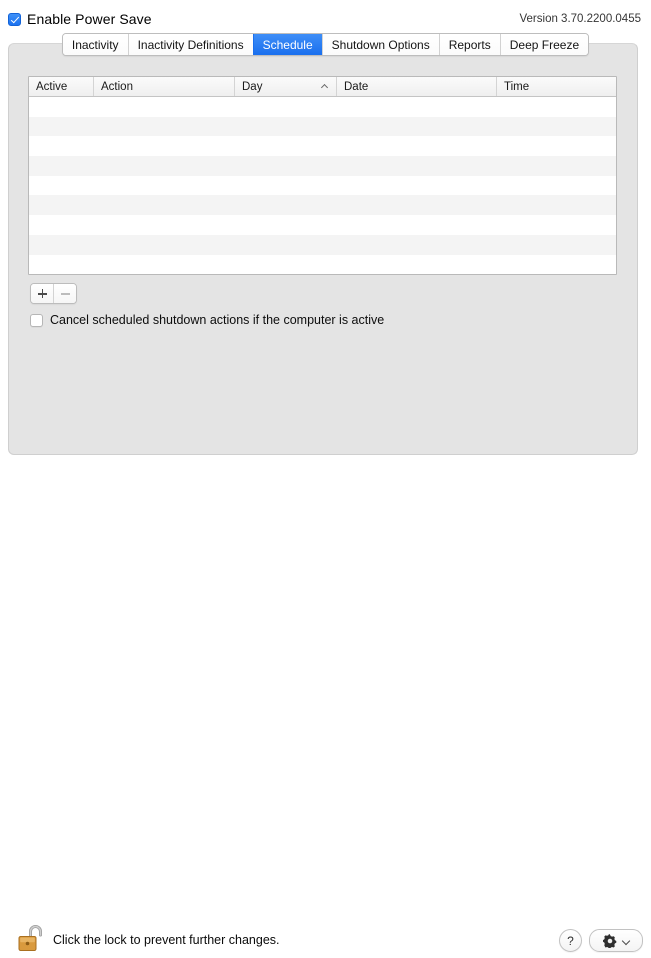  Describe the element at coordinates (14, 19) in the screenshot. I see `checkbox-indicator-checked` at that location.